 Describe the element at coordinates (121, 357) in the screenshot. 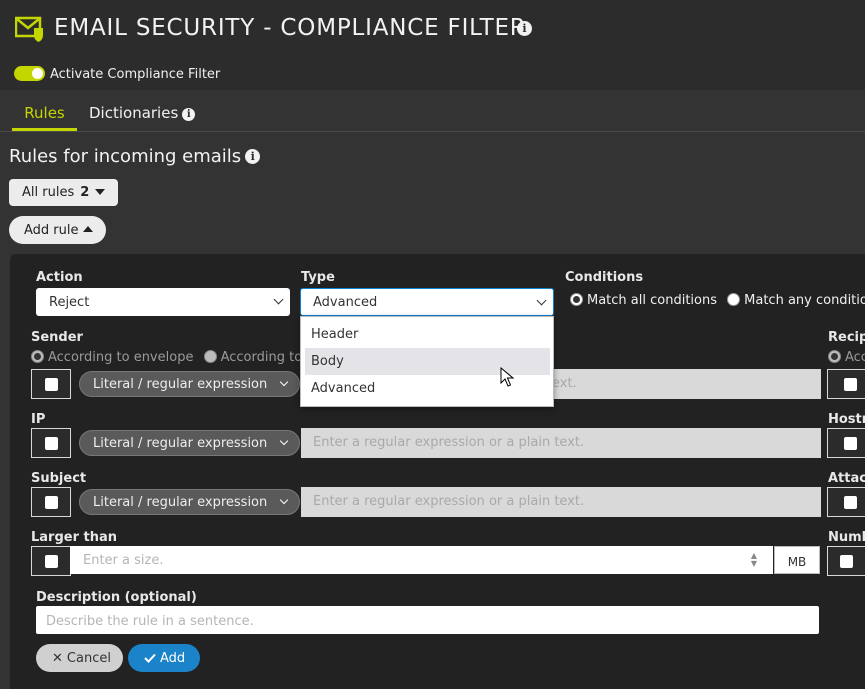

I see `according-envelope-label: According to envelope` at that location.